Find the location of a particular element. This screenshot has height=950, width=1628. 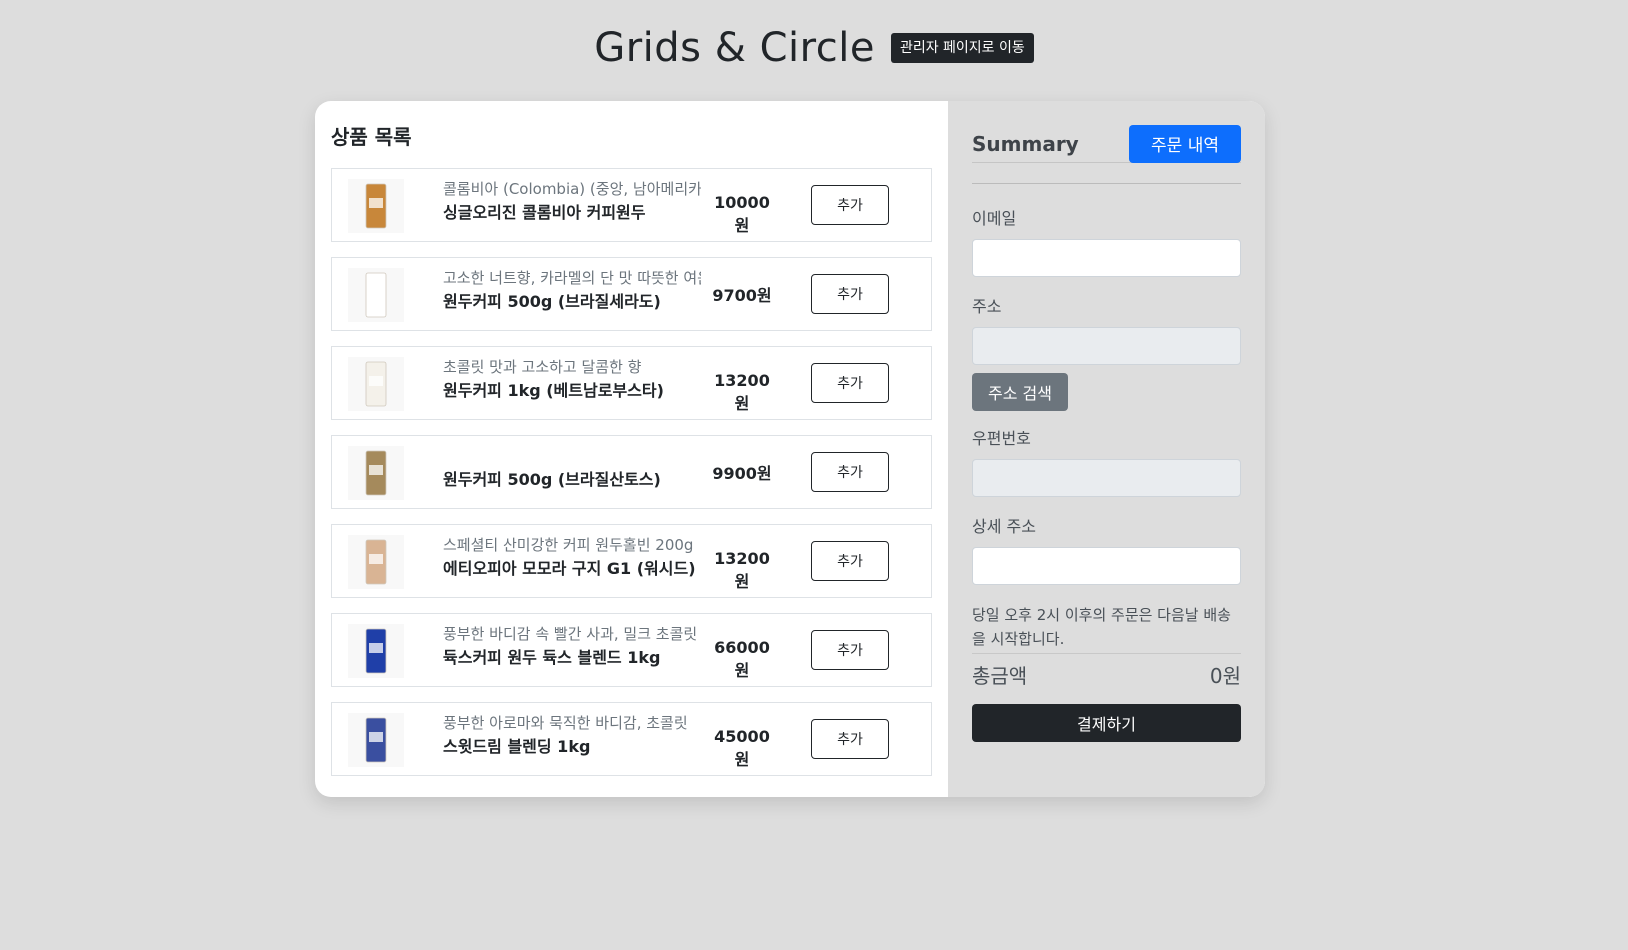

product-price: 45000원 is located at coordinates (742, 748).